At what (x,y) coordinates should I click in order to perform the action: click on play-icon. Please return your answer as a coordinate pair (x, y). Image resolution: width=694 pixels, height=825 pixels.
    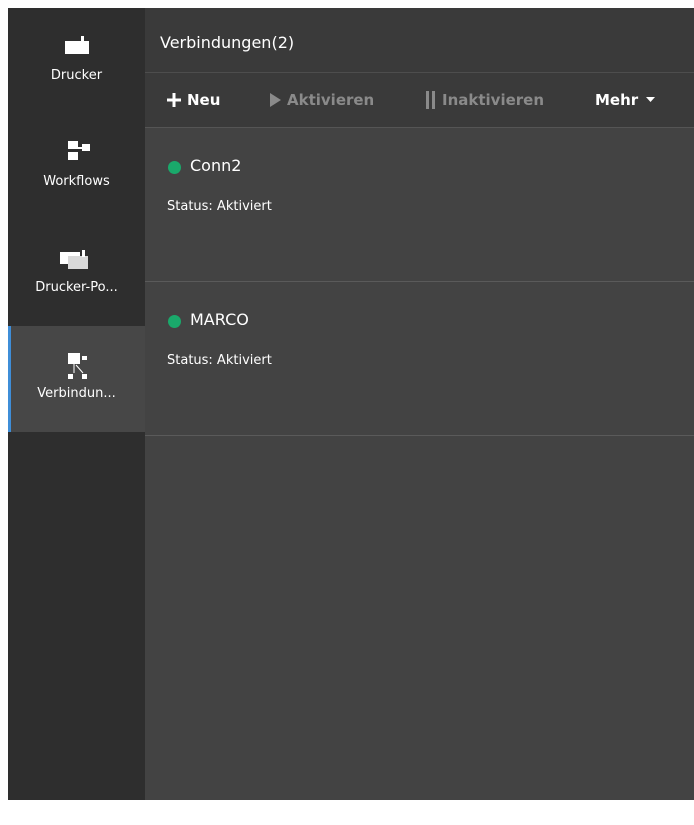
    Looking at the image, I should click on (275, 100).